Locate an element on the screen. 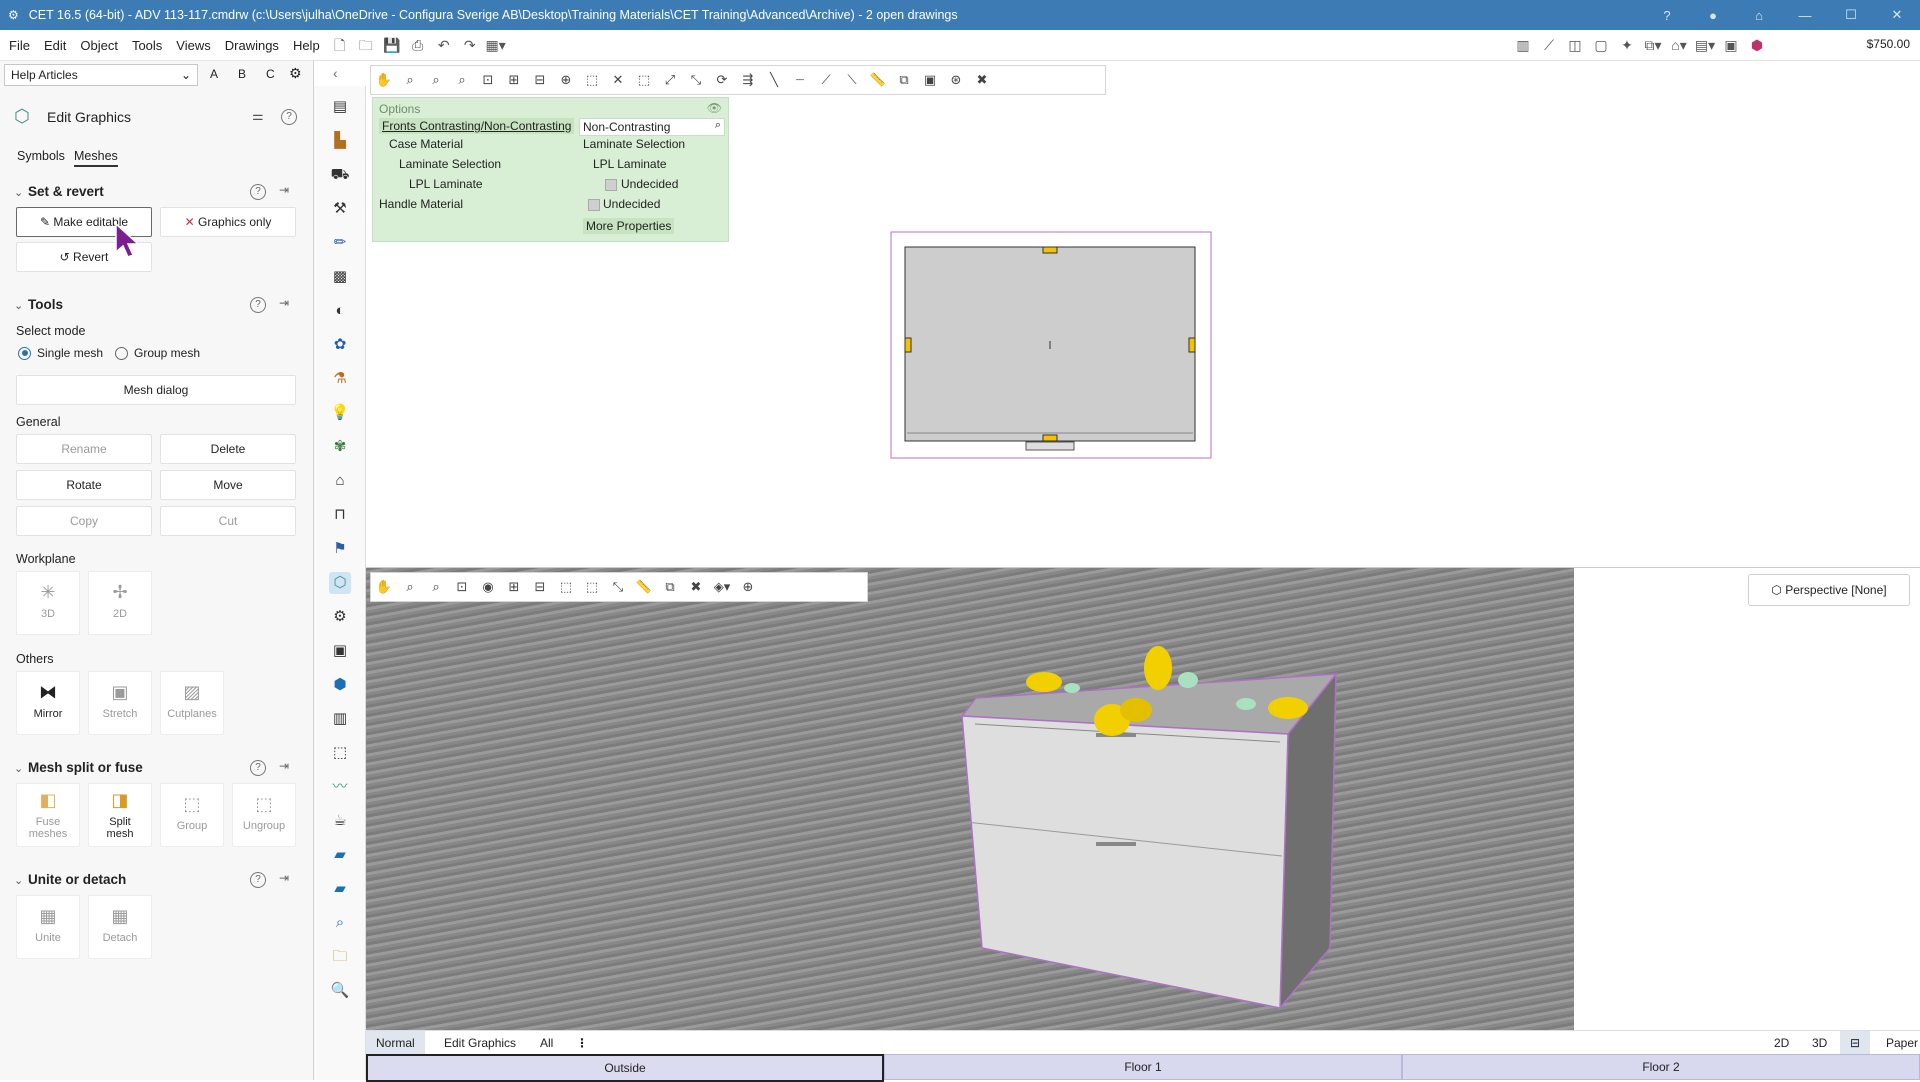 This screenshot has height=1082, width=1920. tool-icon: ◐ is located at coordinates (340, 311).